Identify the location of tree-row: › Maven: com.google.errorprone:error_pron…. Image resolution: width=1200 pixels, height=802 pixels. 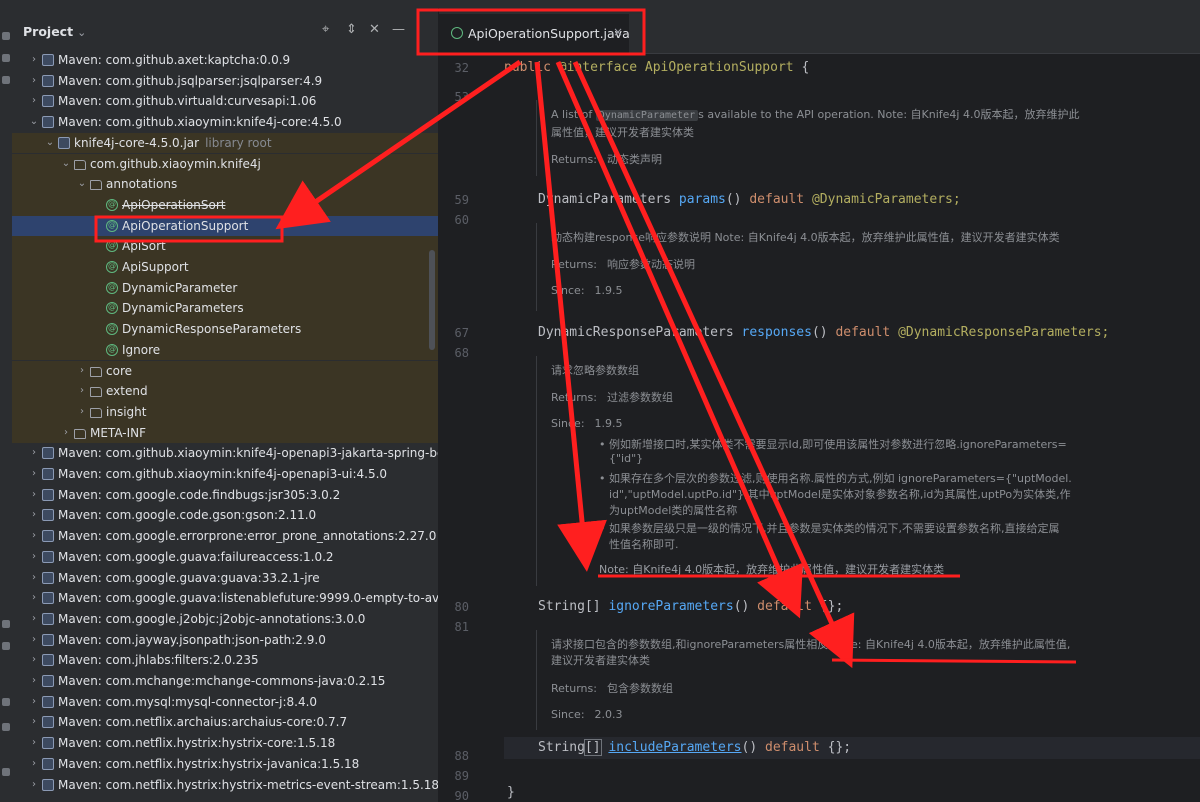
(225, 536).